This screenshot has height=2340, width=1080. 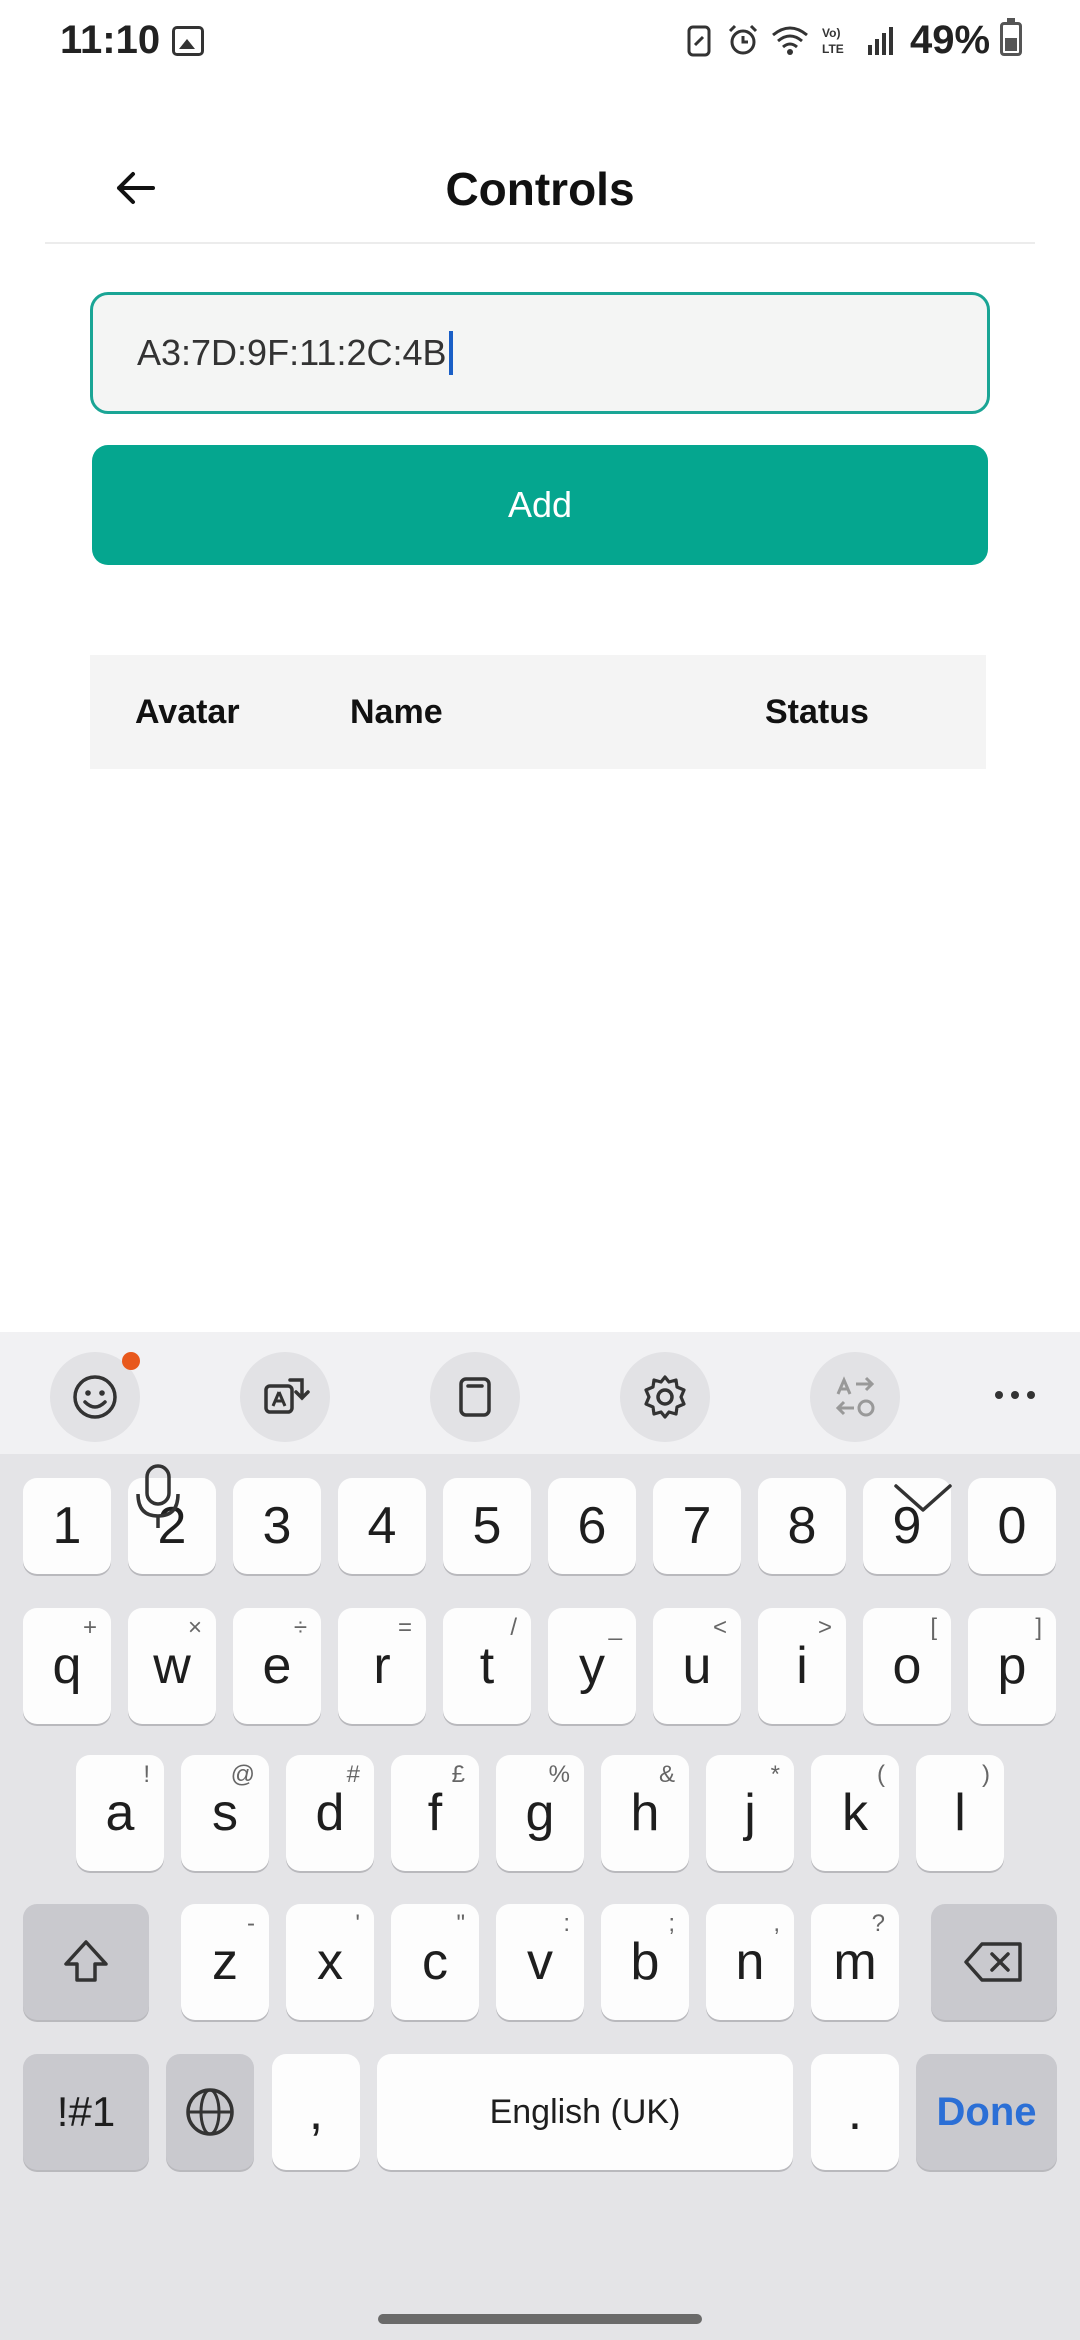 I want to click on add-button: Add, so click(x=540, y=505).